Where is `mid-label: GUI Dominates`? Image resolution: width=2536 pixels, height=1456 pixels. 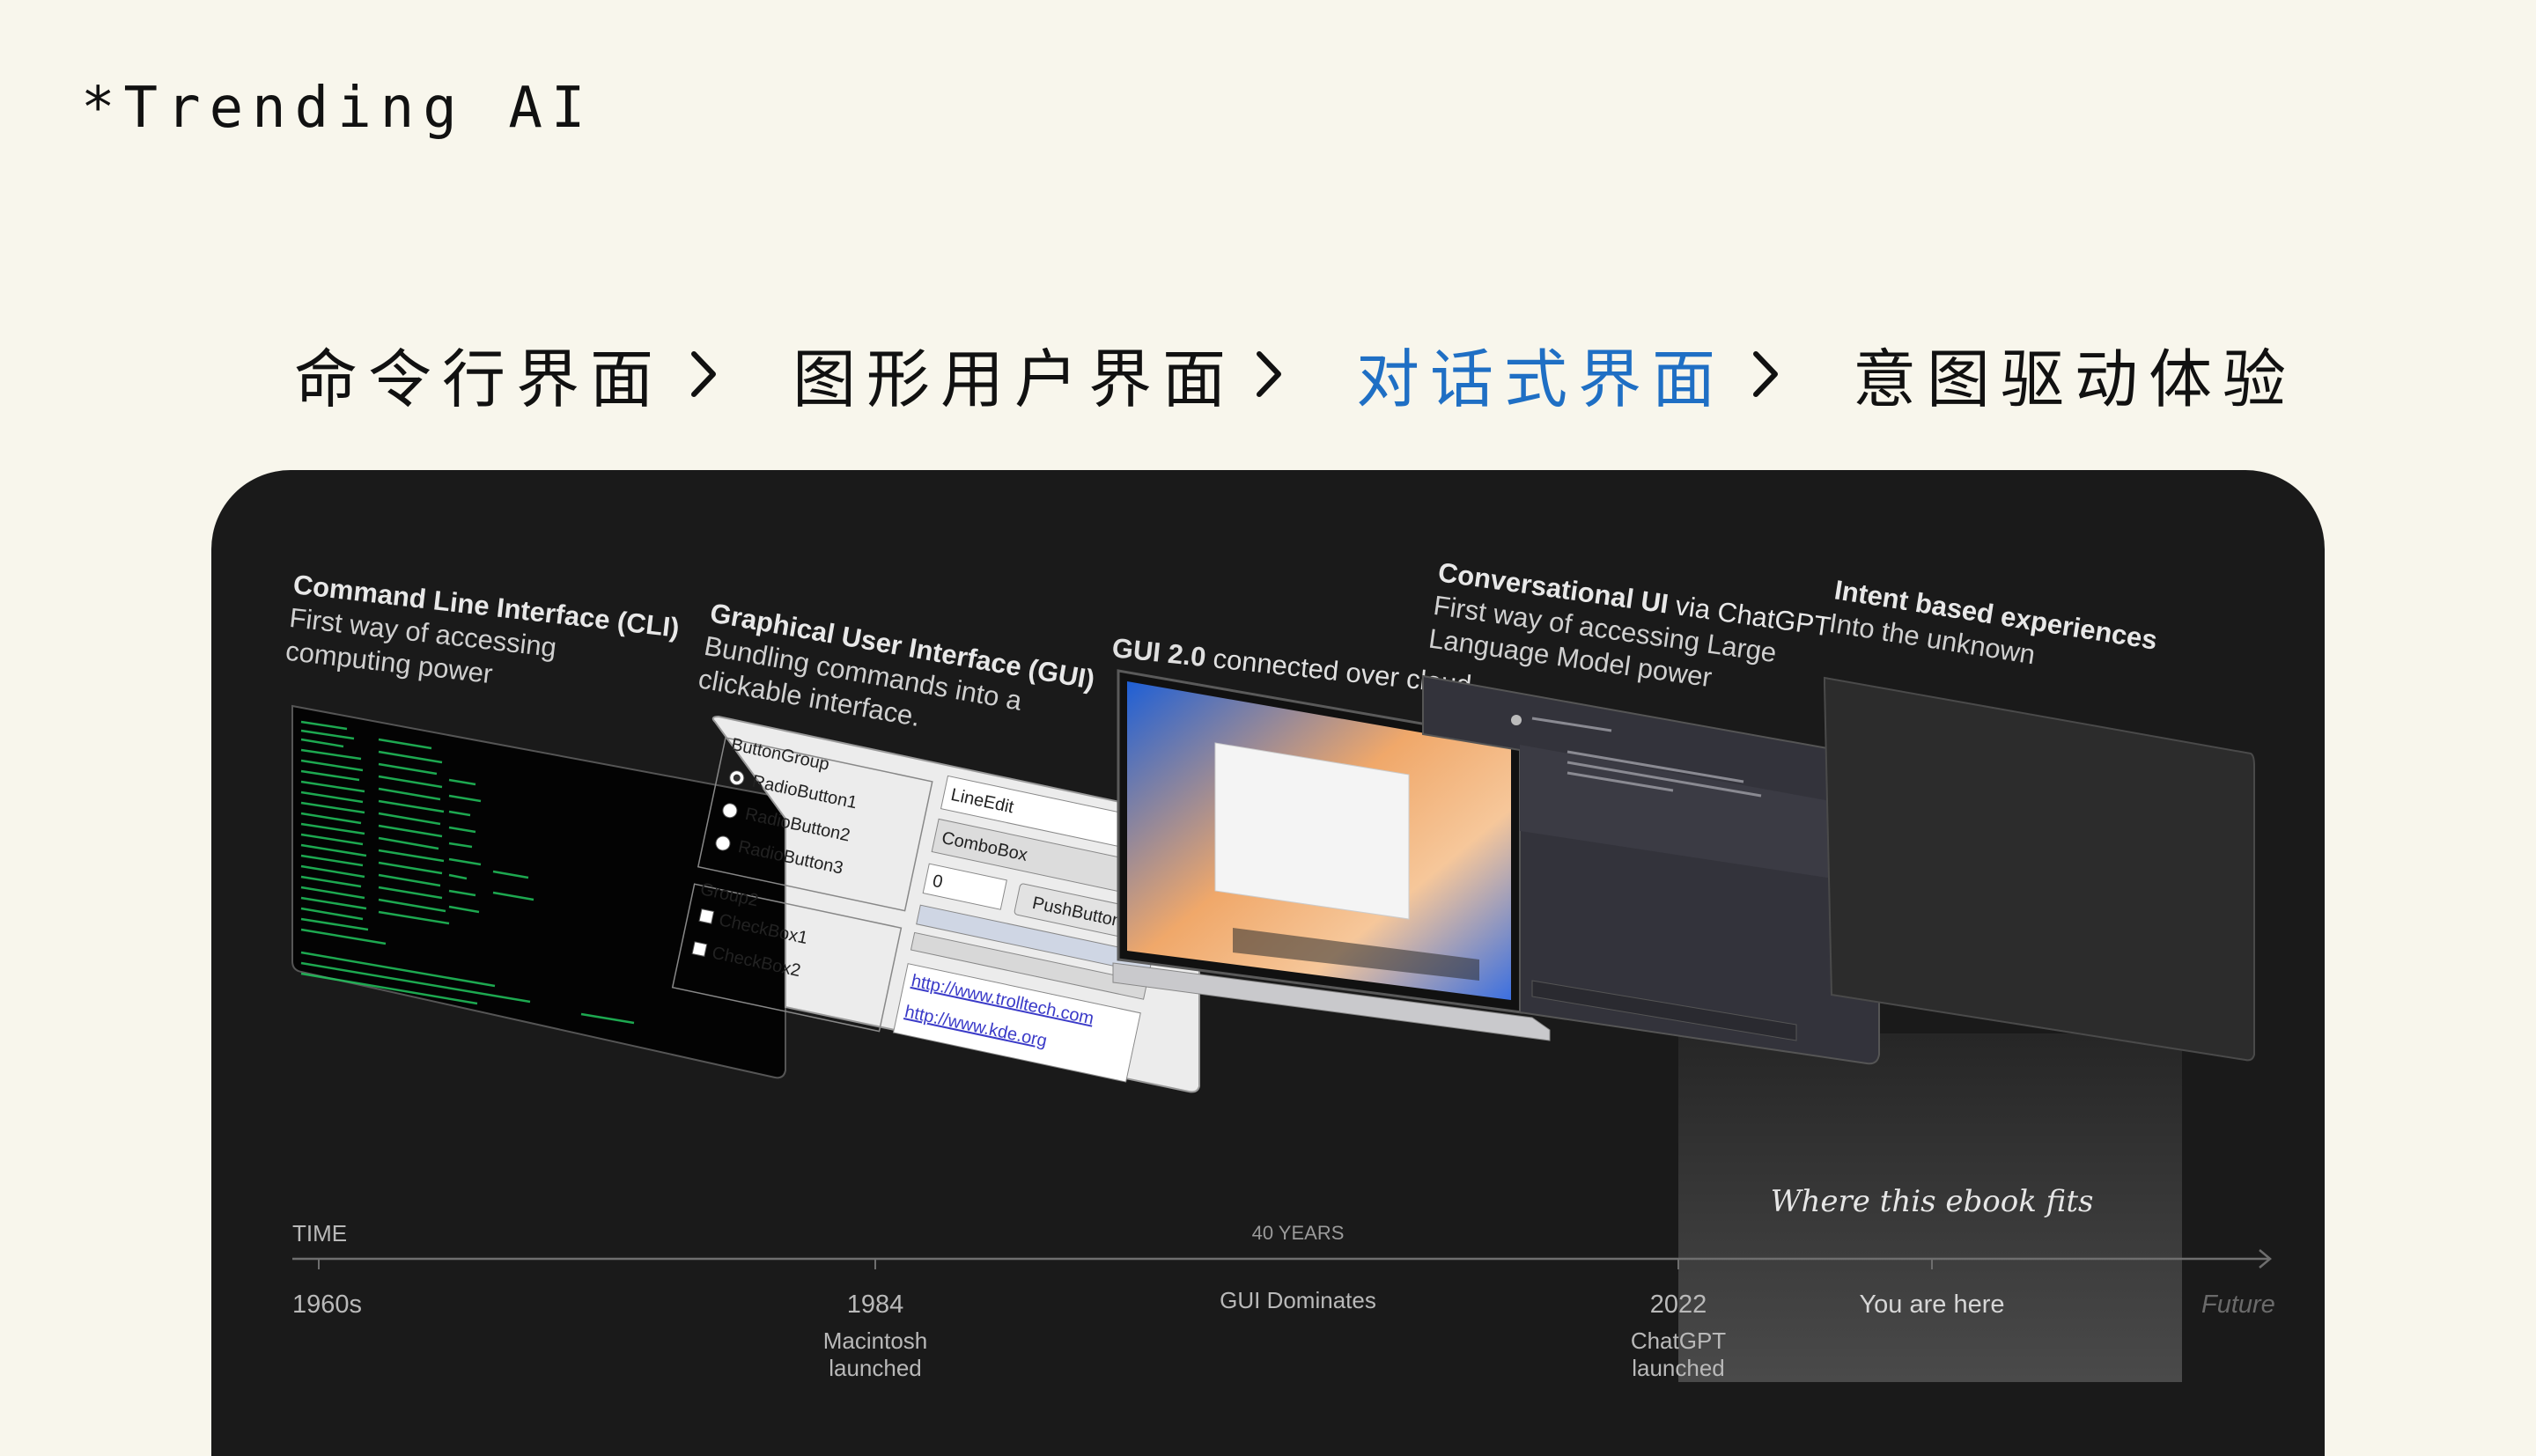
mid-label: GUI Dominates is located at coordinates (1298, 1300).